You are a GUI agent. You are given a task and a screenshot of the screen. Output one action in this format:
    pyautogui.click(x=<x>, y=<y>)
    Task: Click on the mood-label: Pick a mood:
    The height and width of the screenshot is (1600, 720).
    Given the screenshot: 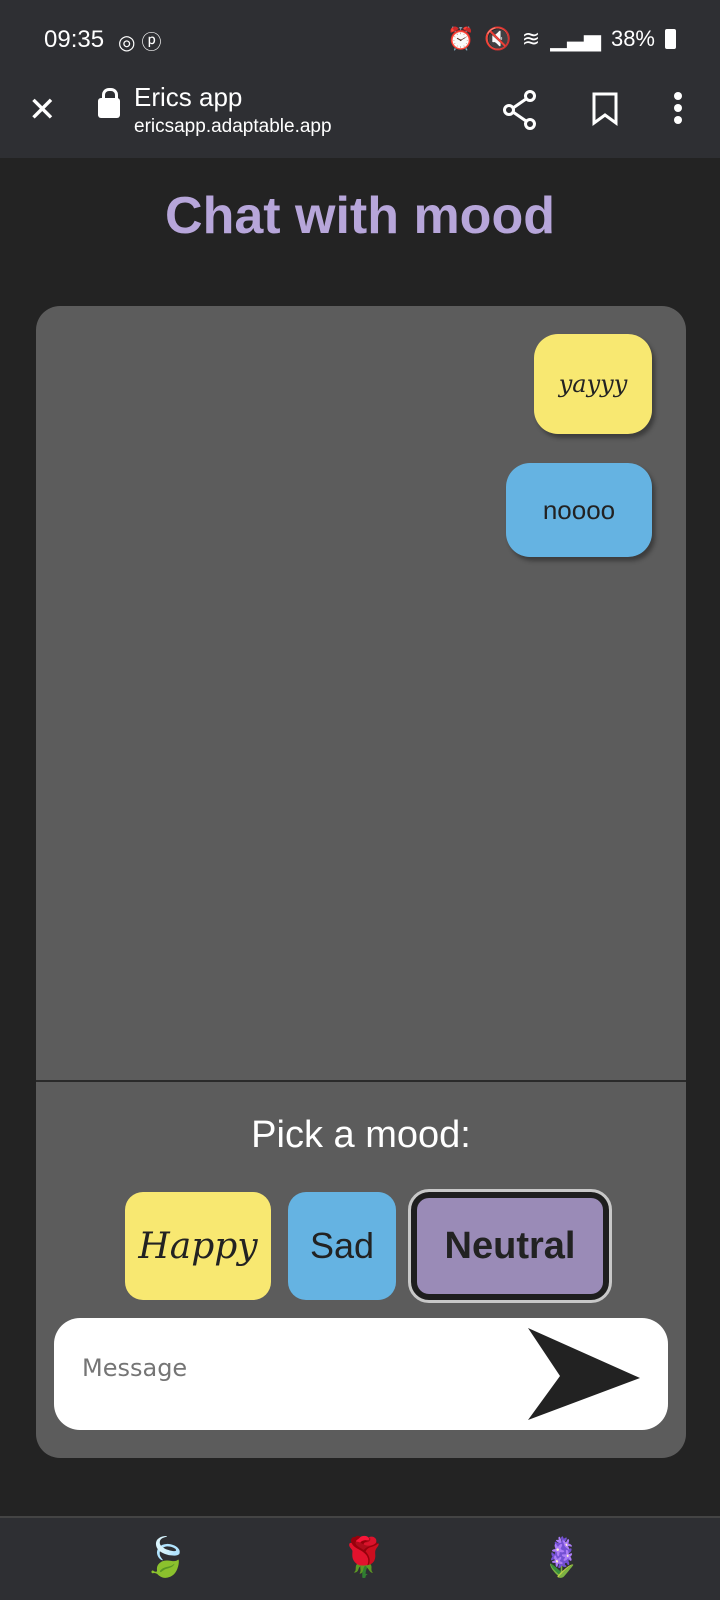 What is the action you would take?
    pyautogui.click(x=361, y=1135)
    